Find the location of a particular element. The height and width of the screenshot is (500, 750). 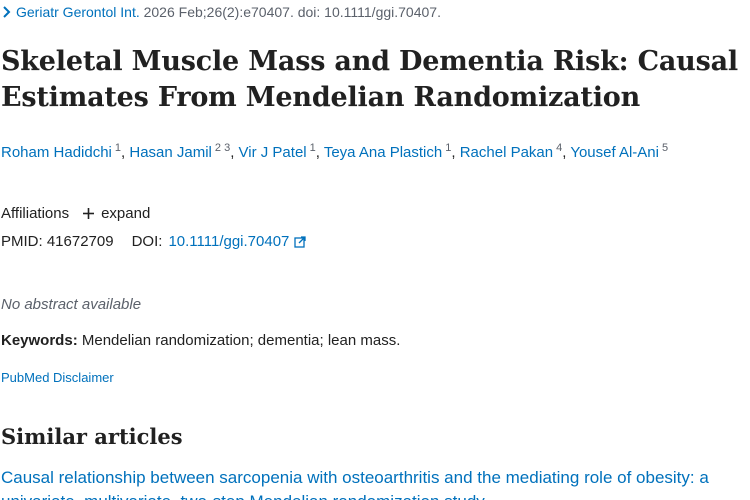

author-link: Roham Hadidchi is located at coordinates (56, 152).